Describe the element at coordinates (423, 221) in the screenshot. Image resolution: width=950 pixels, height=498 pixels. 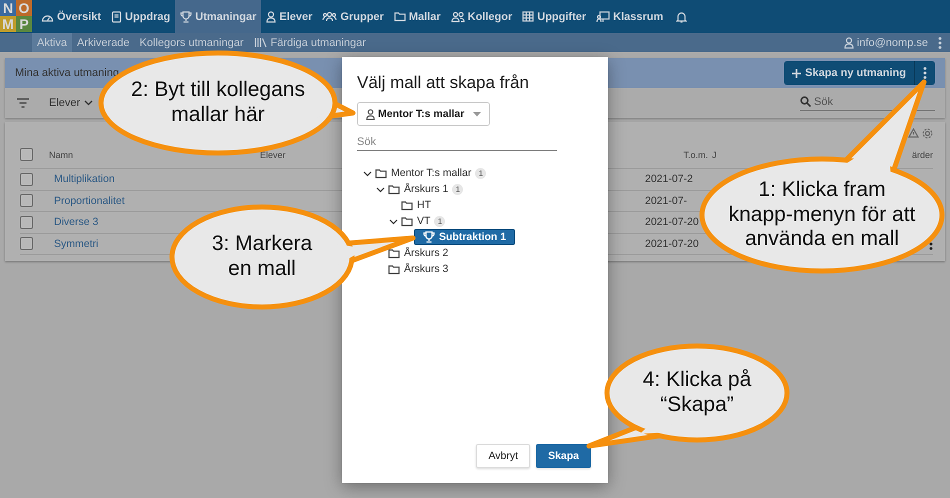
I see `folder-item: VT` at that location.